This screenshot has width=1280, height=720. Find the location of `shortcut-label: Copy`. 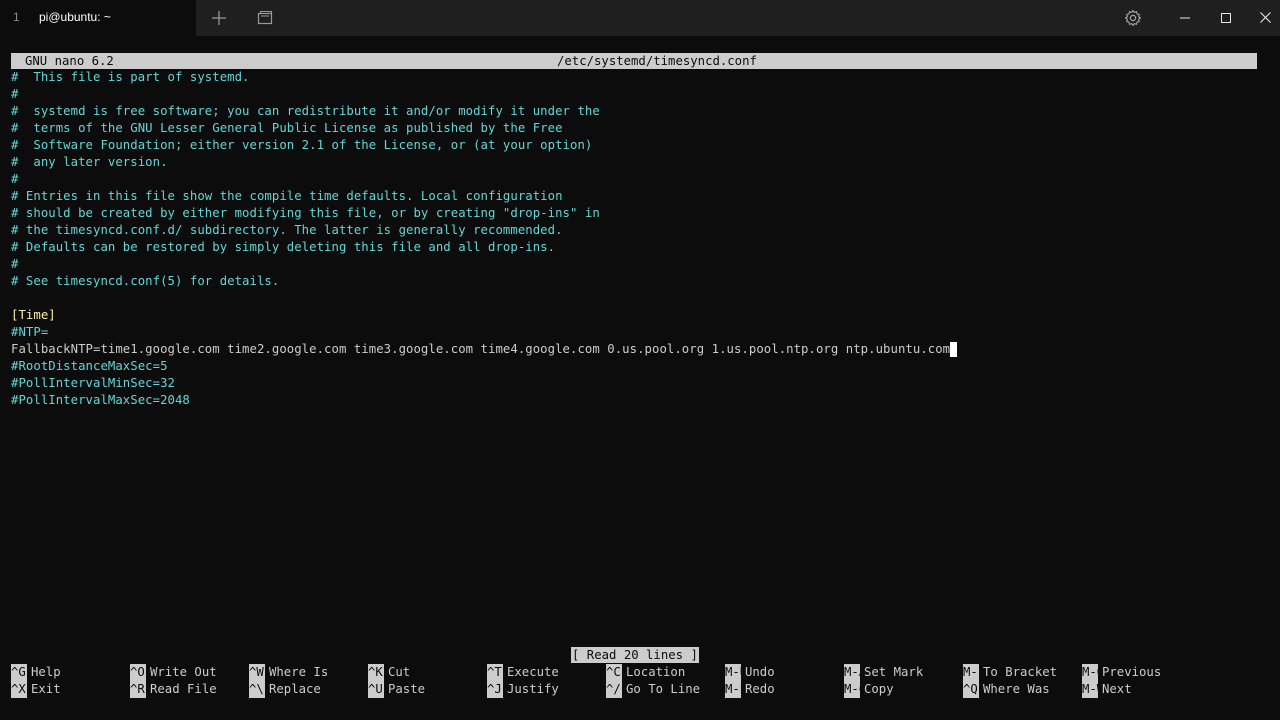

shortcut-label: Copy is located at coordinates (879, 689).